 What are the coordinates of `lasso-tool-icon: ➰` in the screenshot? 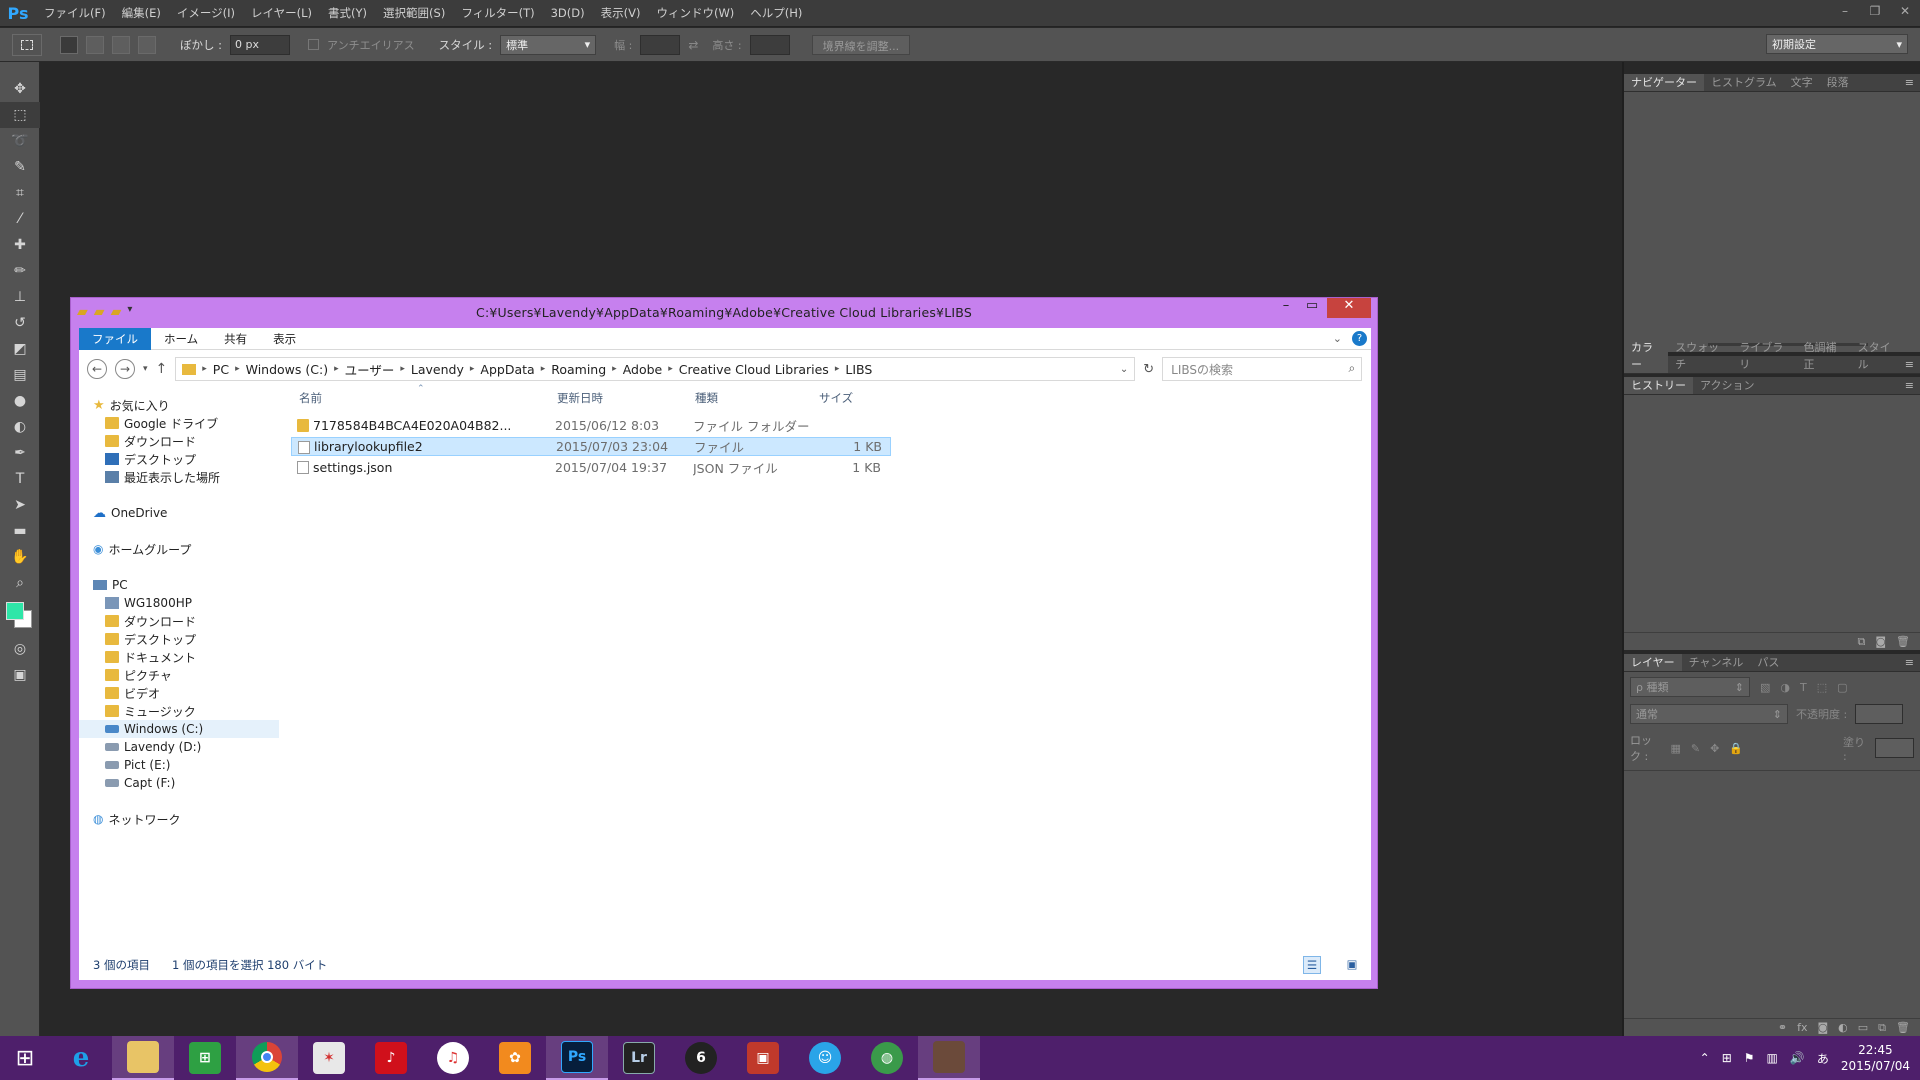 It's located at (20, 141).